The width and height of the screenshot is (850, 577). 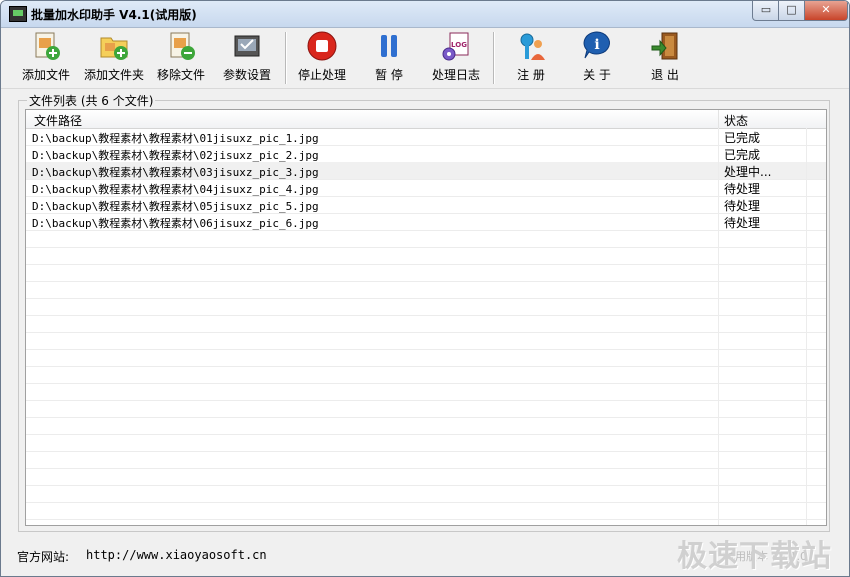 What do you see at coordinates (113, 75) in the screenshot?
I see `add-folder-label: 添加文件夹` at bounding box center [113, 75].